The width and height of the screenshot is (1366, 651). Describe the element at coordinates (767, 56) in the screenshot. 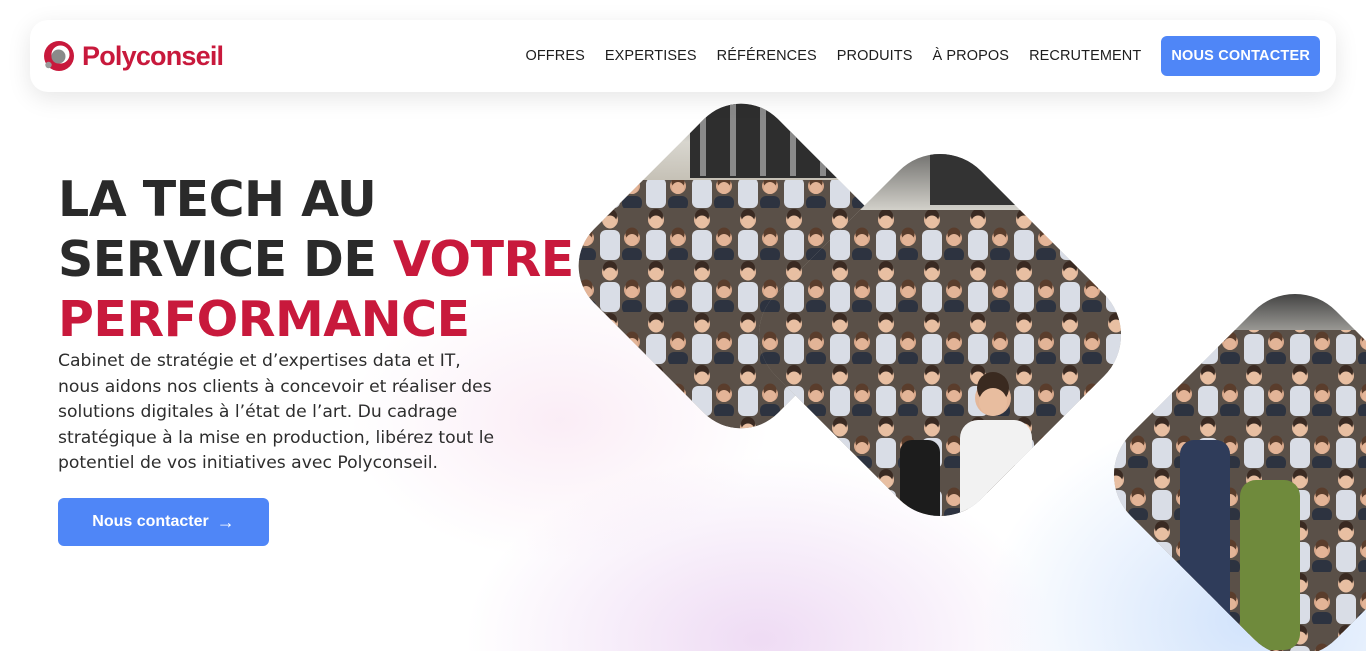

I see `nav-item-references: RÉFÉRENCES` at that location.